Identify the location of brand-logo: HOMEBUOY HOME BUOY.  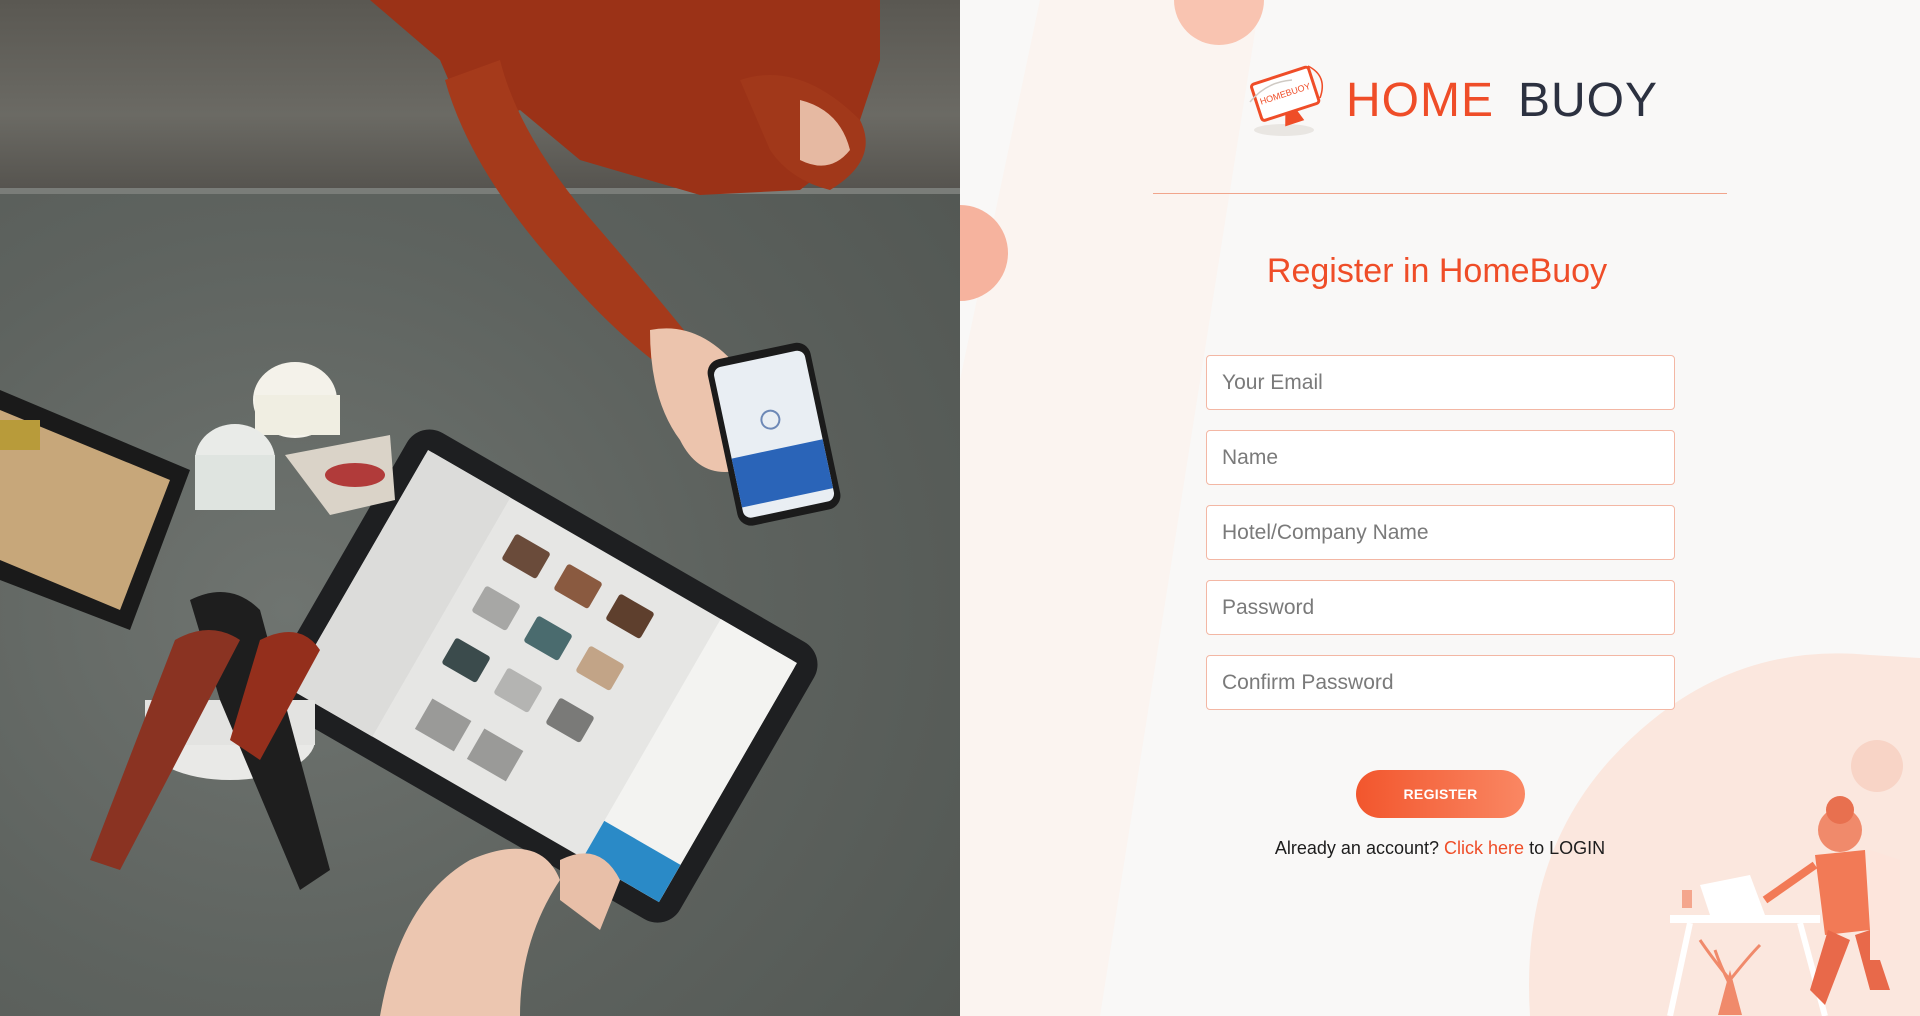
(1452, 100).